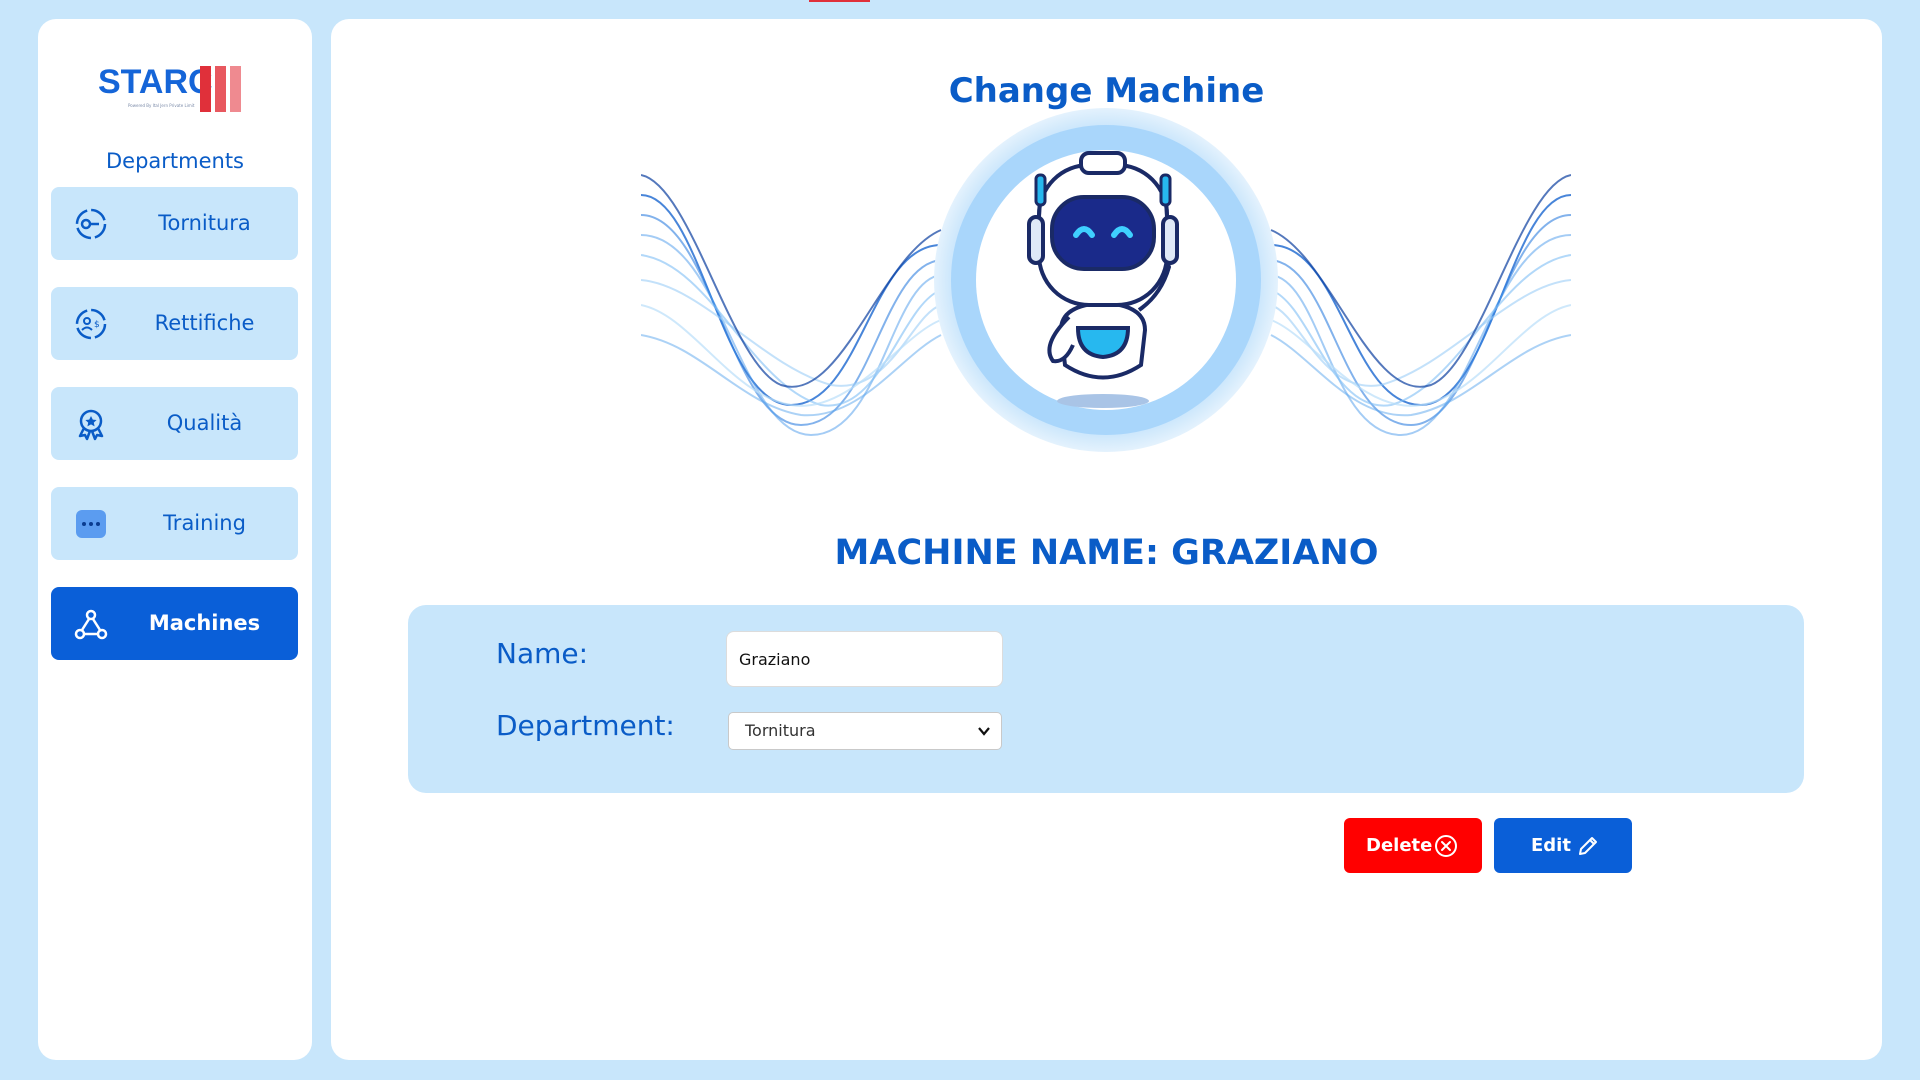 The height and width of the screenshot is (1080, 1920). Describe the element at coordinates (1551, 845) in the screenshot. I see `edit-button-label: Edit` at that location.